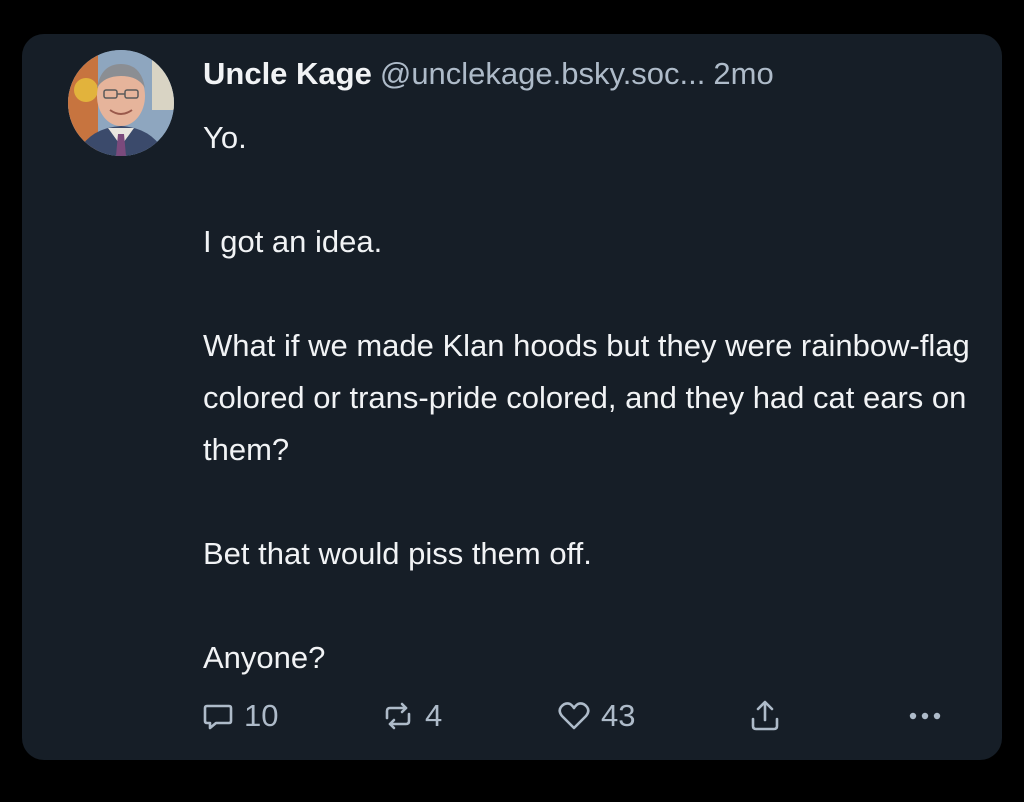 Image resolution: width=1024 pixels, height=802 pixels. What do you see at coordinates (512, 716) in the screenshot?
I see `post-actions: 10 4 43` at bounding box center [512, 716].